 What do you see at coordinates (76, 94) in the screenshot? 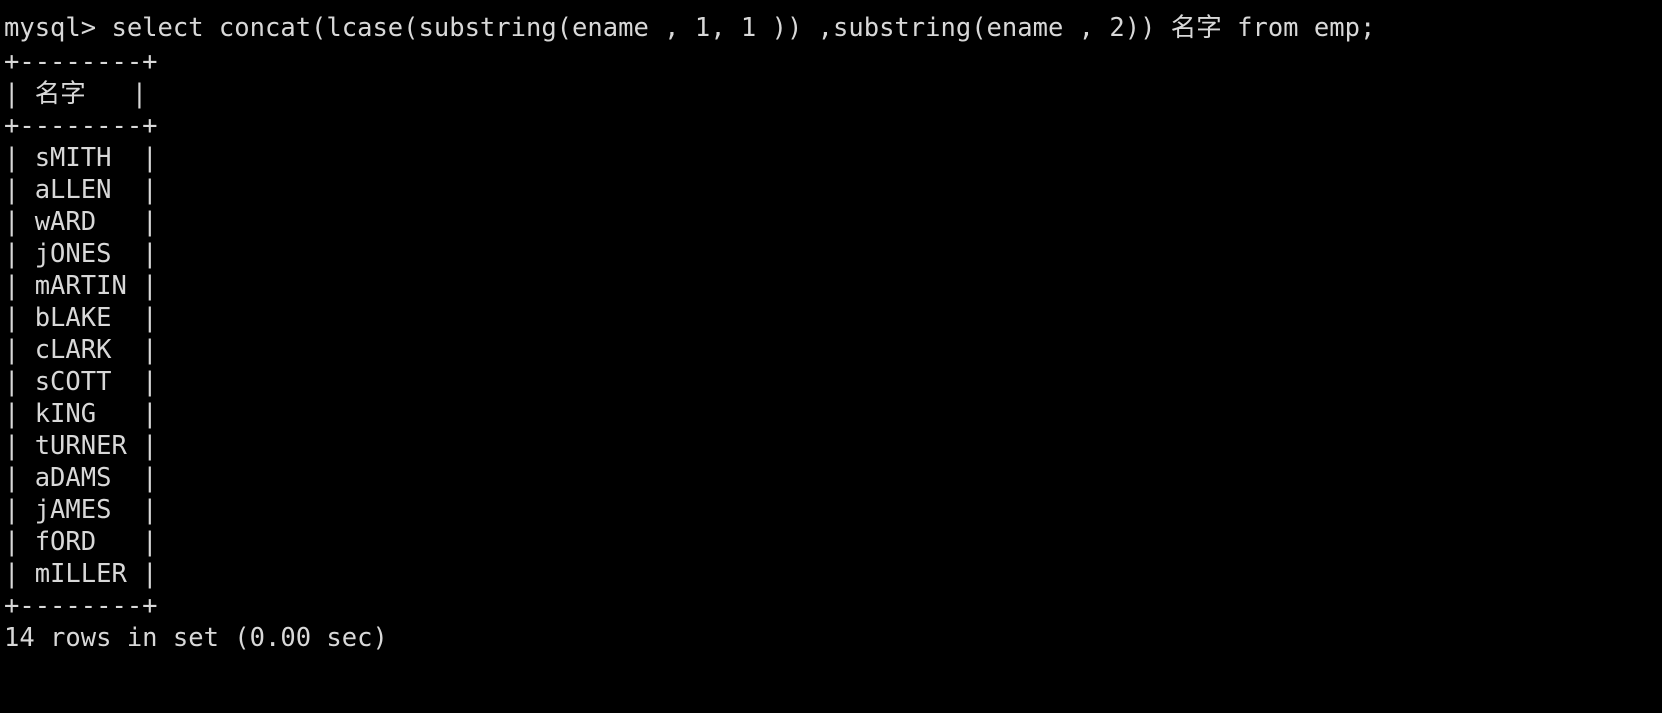
I see `table-header-row: | 名字 |` at bounding box center [76, 94].